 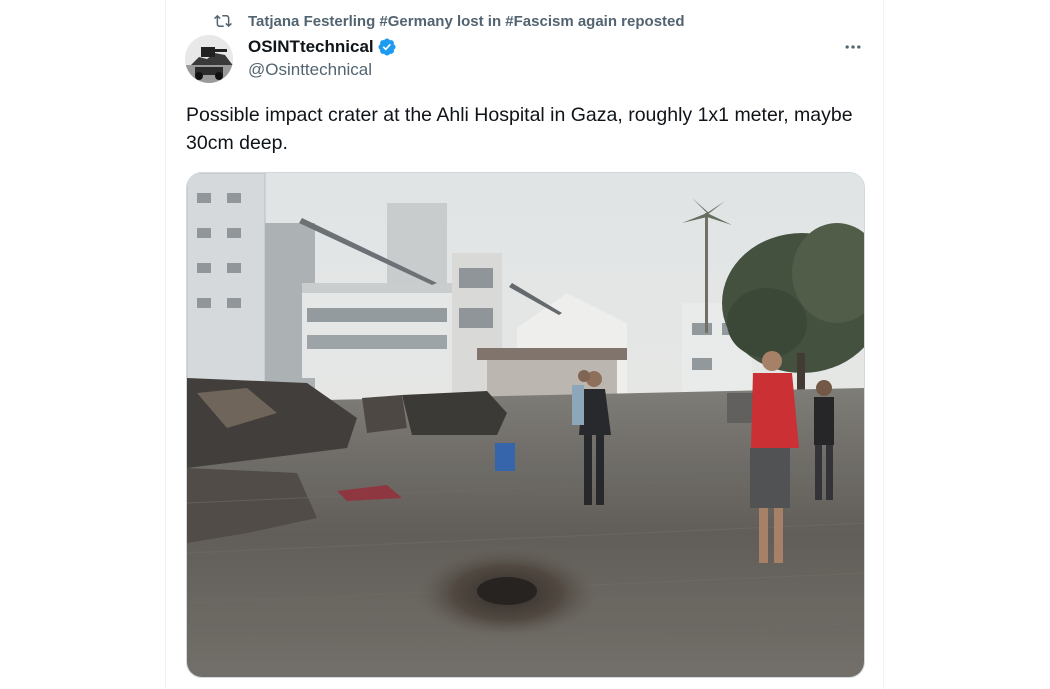 What do you see at coordinates (311, 47) in the screenshot?
I see `author-display-name: OSINTtechnical` at bounding box center [311, 47].